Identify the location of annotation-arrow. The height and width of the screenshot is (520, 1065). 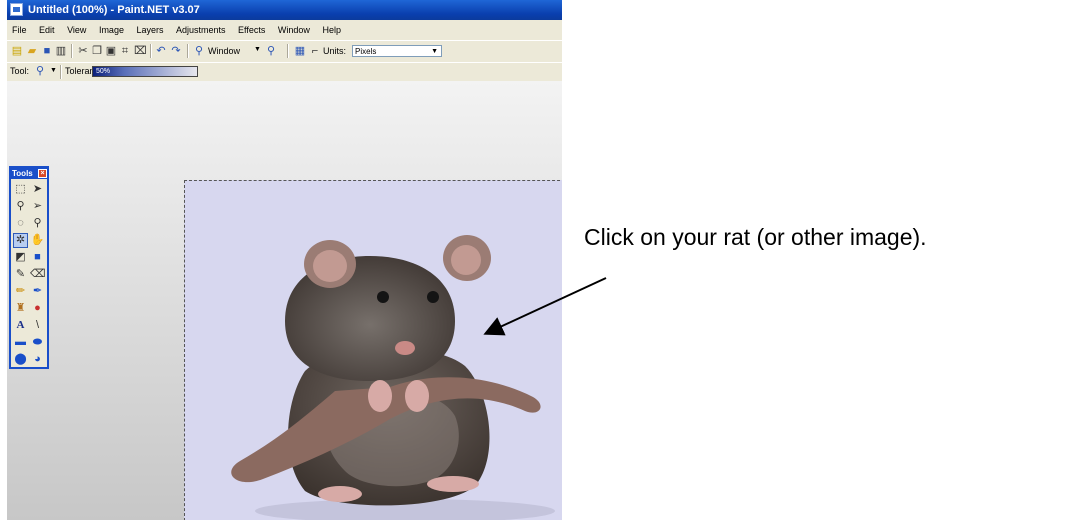
(545, 306).